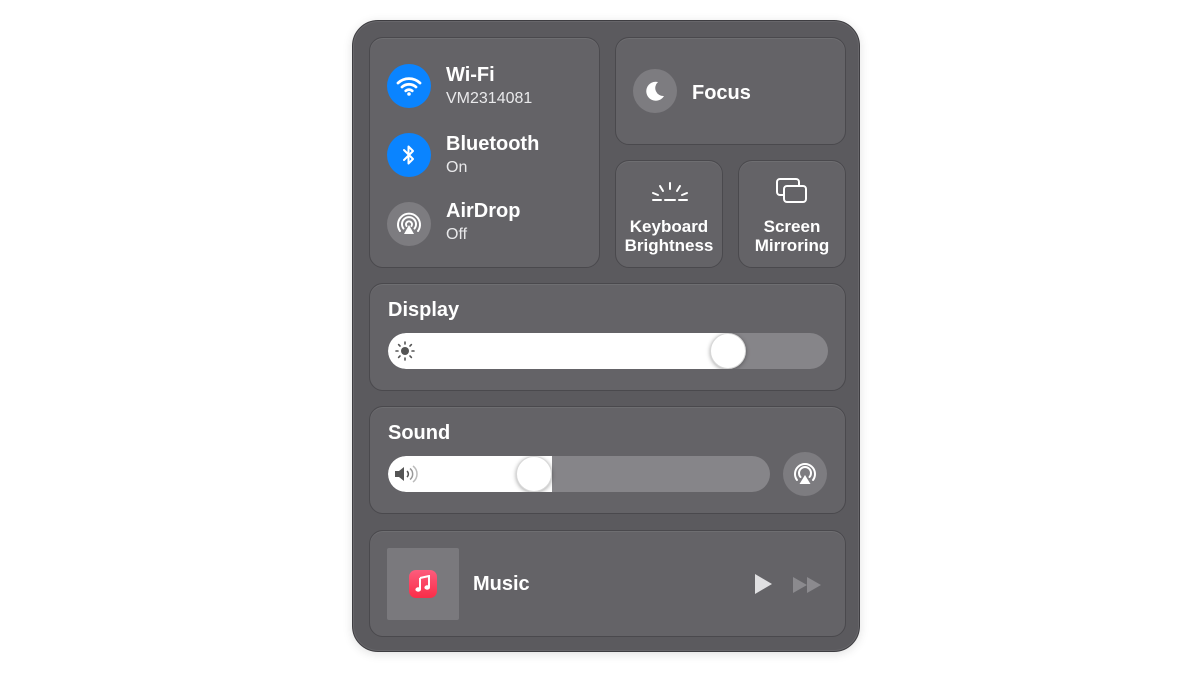 This screenshot has width=1200, height=675. What do you see at coordinates (669, 214) in the screenshot?
I see `keyboard-brightness-tile: Keyboard Brightness` at bounding box center [669, 214].